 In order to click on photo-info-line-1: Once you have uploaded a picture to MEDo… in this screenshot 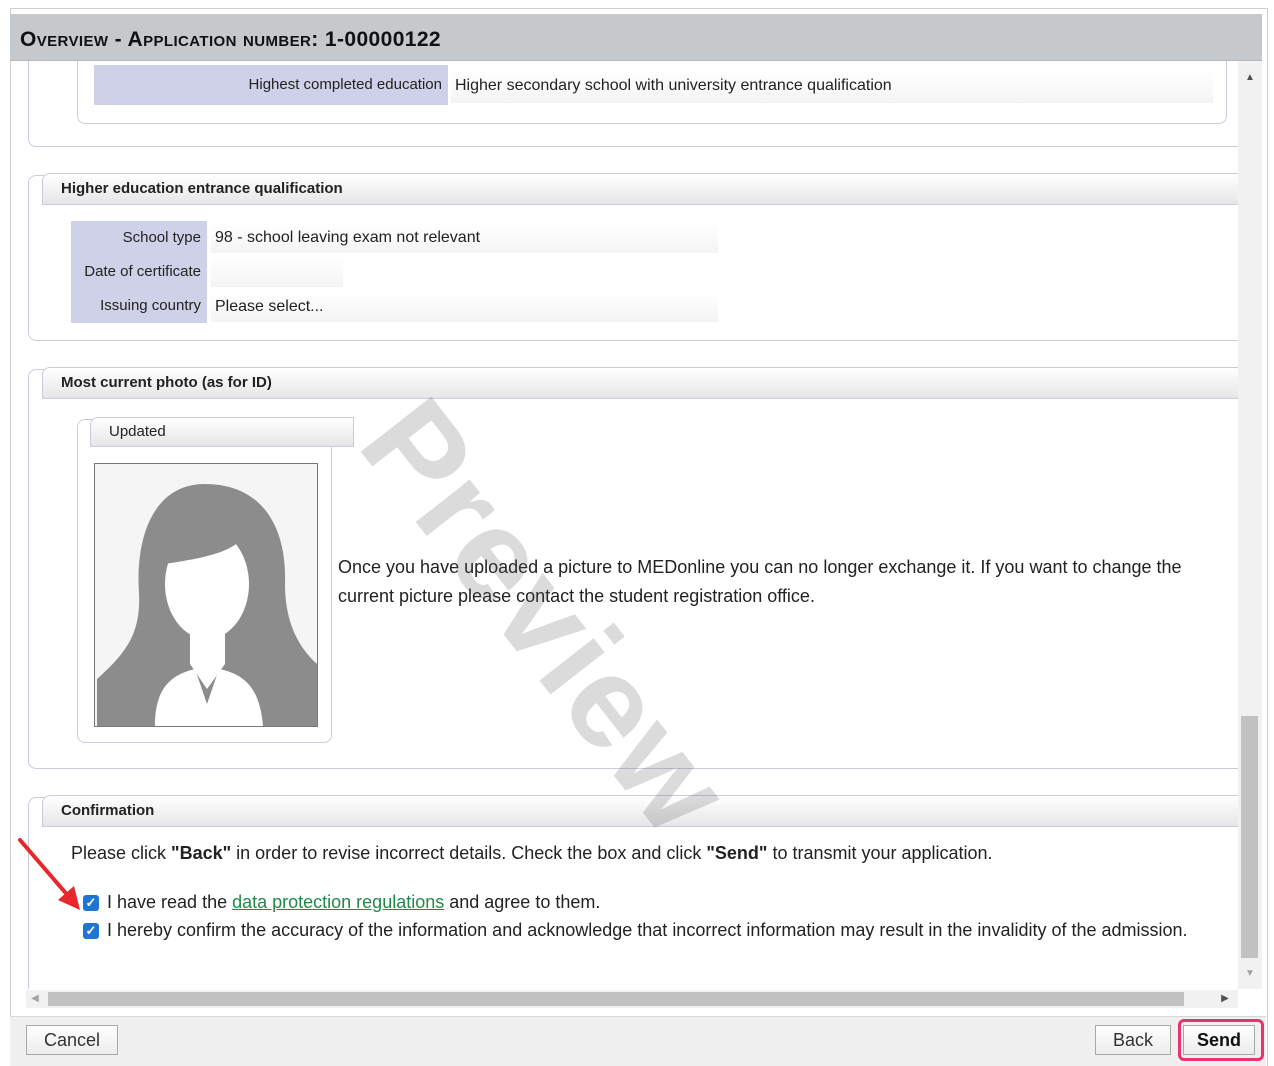, I will do `click(760, 567)`.